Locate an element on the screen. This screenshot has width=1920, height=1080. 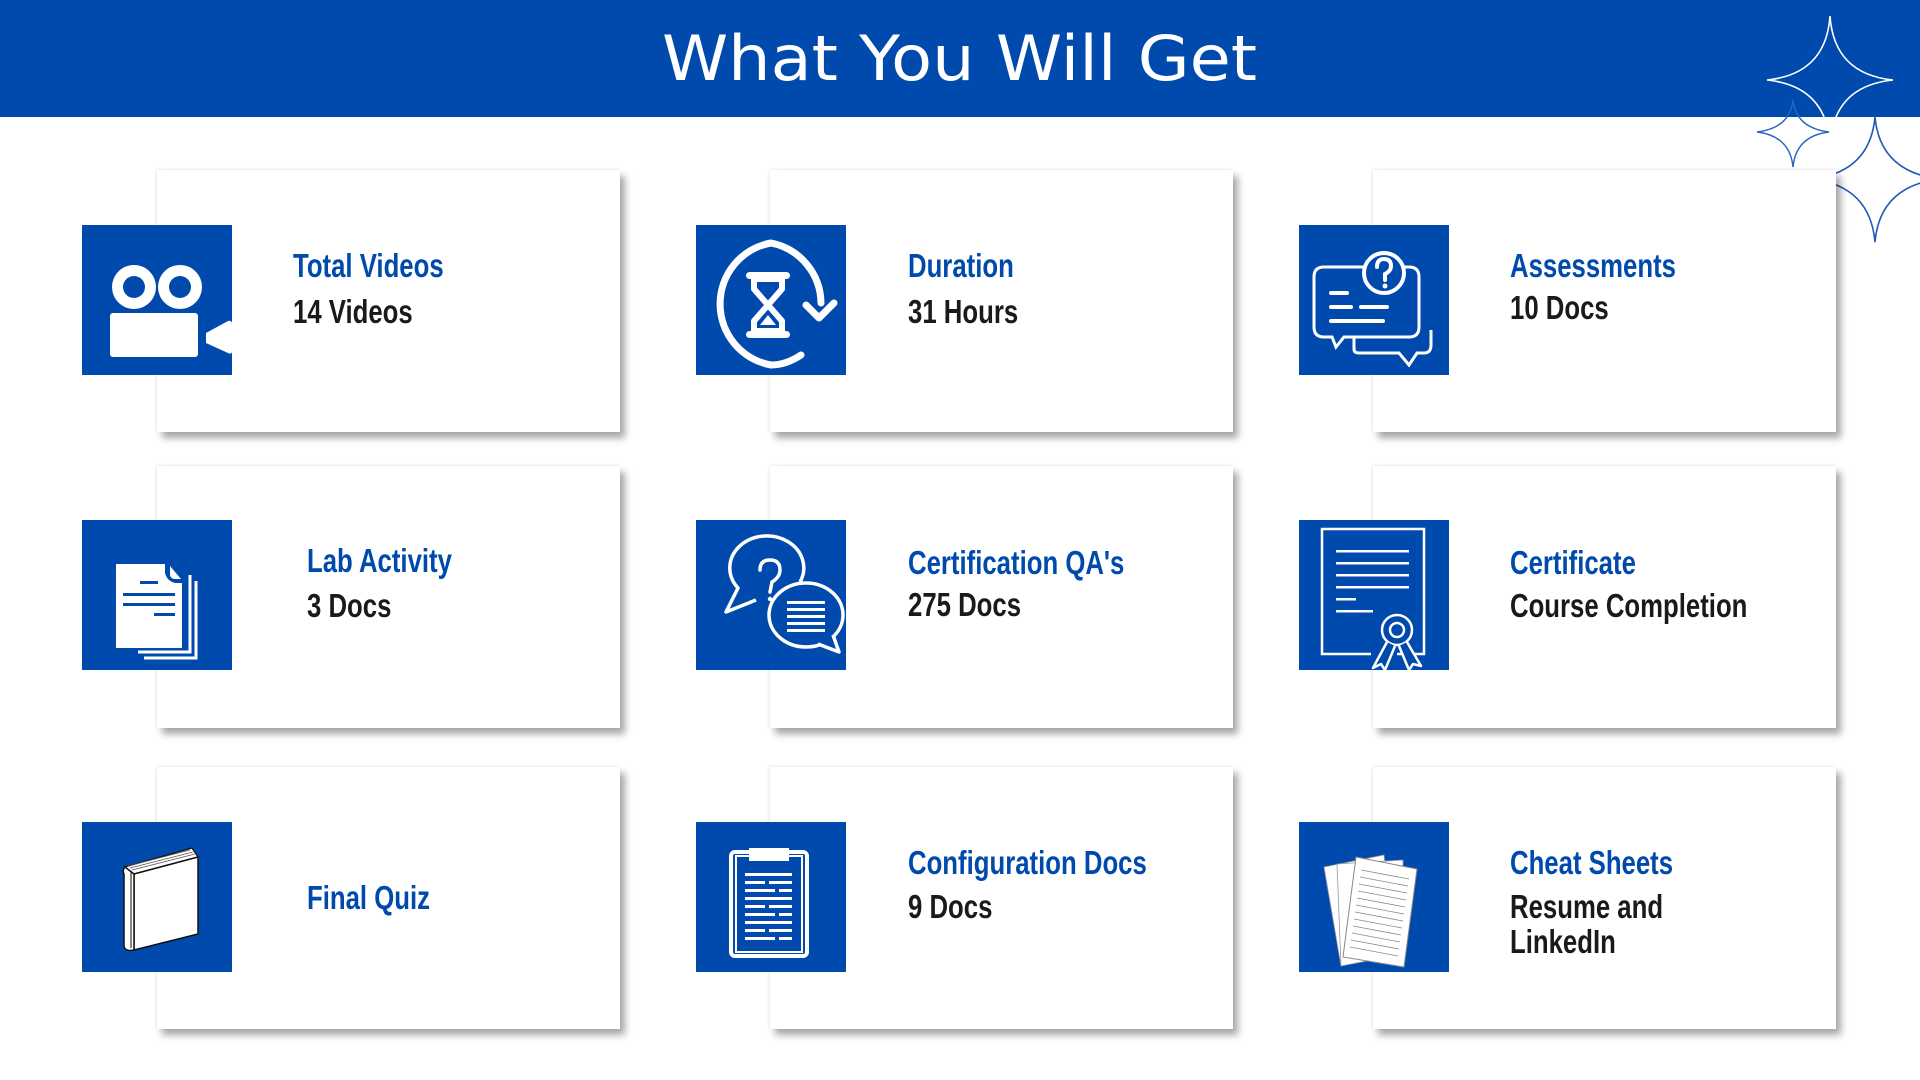
card-value: 275 Docs is located at coordinates (965, 604).